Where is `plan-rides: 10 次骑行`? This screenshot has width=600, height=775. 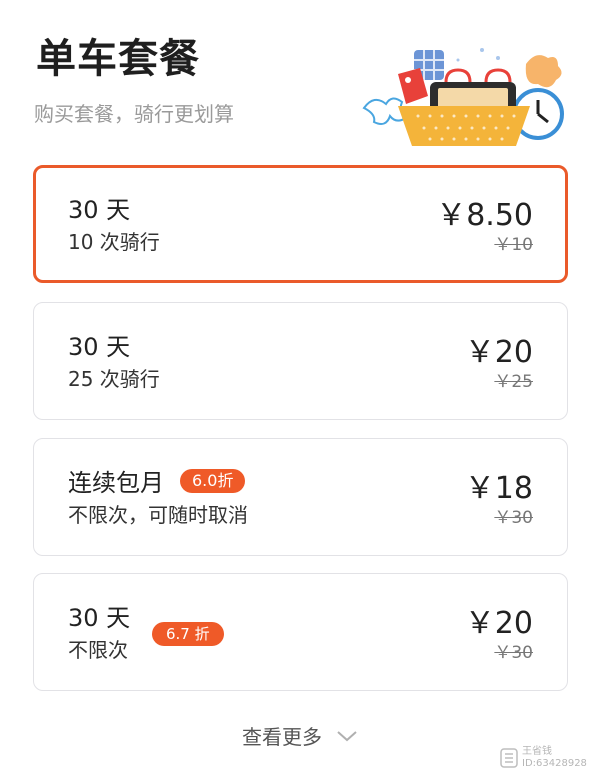 plan-rides: 10 次骑行 is located at coordinates (114, 242).